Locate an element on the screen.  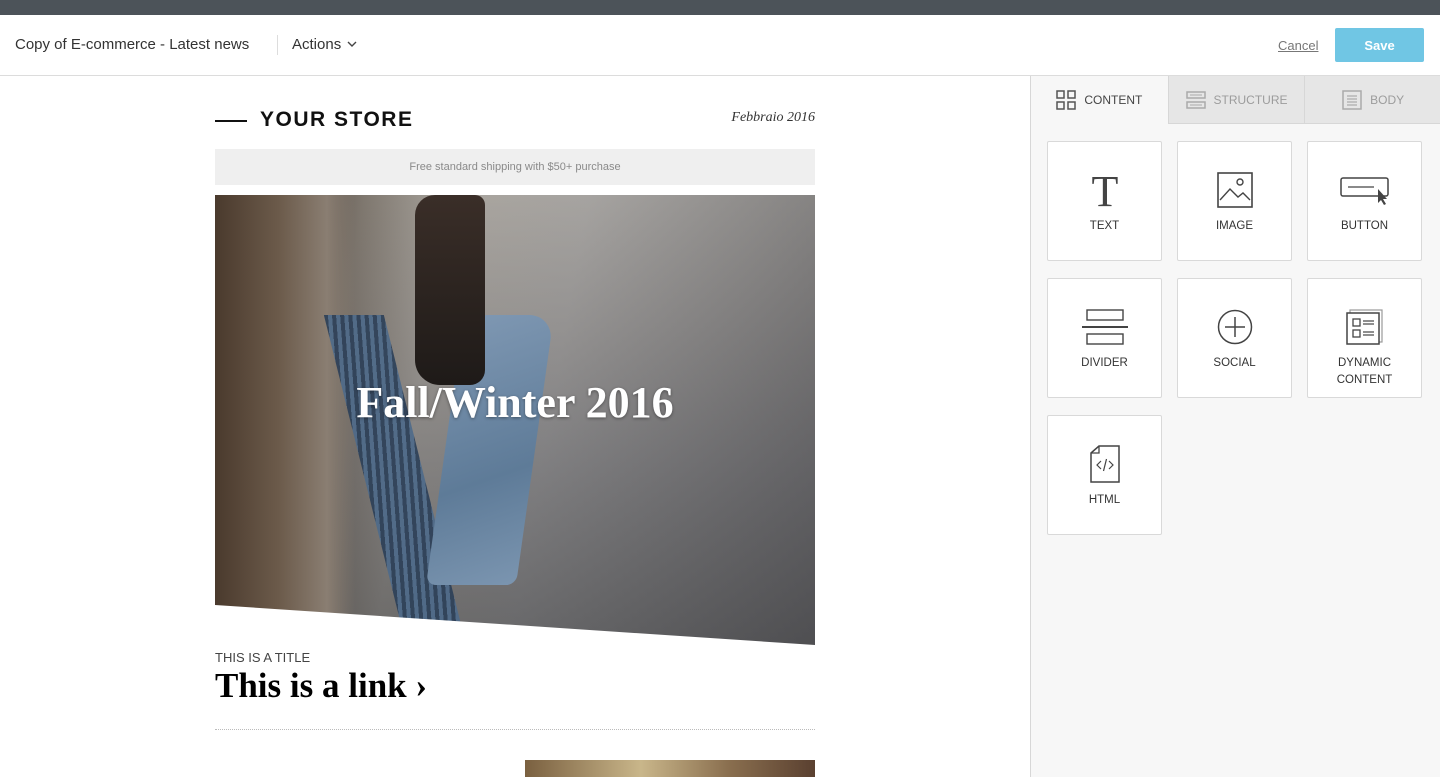
section-kicker: THIS IS A TITLE is located at coordinates (262, 657).